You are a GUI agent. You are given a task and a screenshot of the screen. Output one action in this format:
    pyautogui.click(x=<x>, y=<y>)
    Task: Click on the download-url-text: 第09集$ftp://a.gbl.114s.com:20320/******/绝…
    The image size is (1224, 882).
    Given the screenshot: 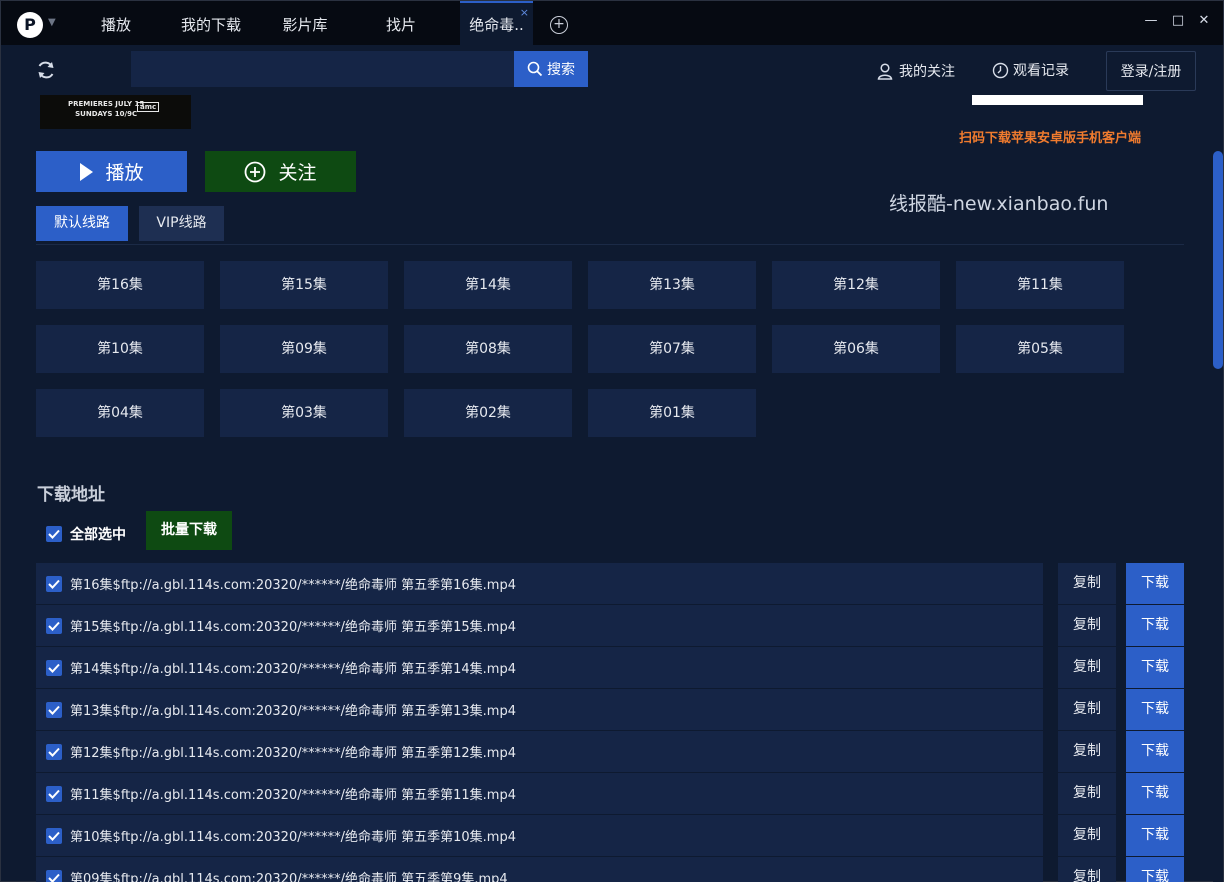 What is the action you would take?
    pyautogui.click(x=289, y=877)
    